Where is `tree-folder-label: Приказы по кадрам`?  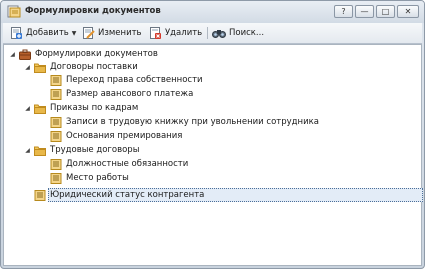
tree-folder-label: Приказы по кадрам is located at coordinates (94, 108).